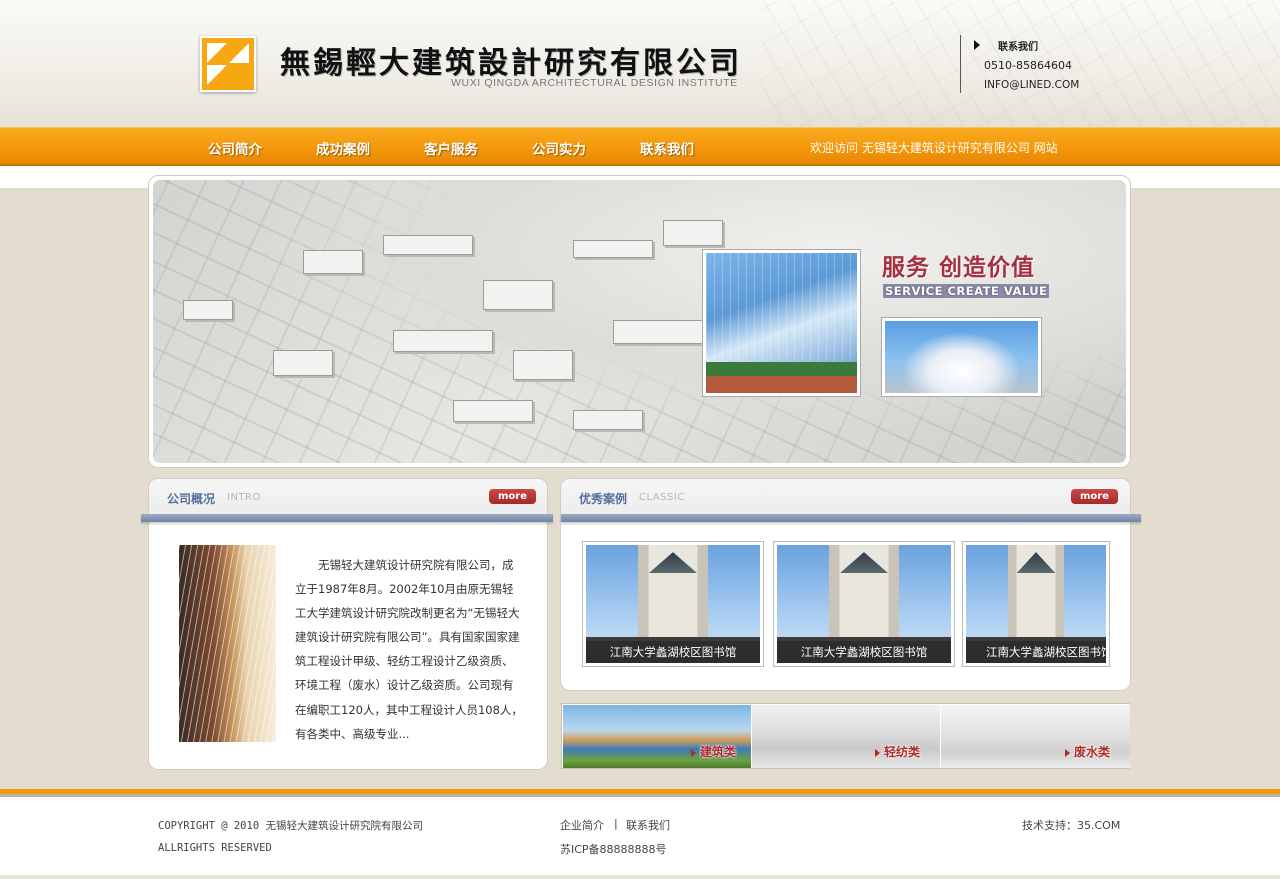 This screenshot has height=879, width=1280. What do you see at coordinates (511, 63) in the screenshot?
I see `company-name: 無錫輕大建筑設計研究有限公司` at bounding box center [511, 63].